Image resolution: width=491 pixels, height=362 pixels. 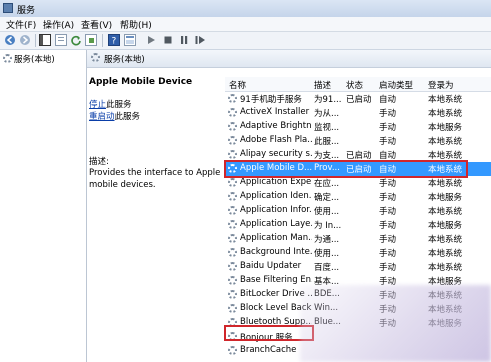 What do you see at coordinates (114, 40) in the screenshot?
I see `help-icon: ?` at bounding box center [114, 40].